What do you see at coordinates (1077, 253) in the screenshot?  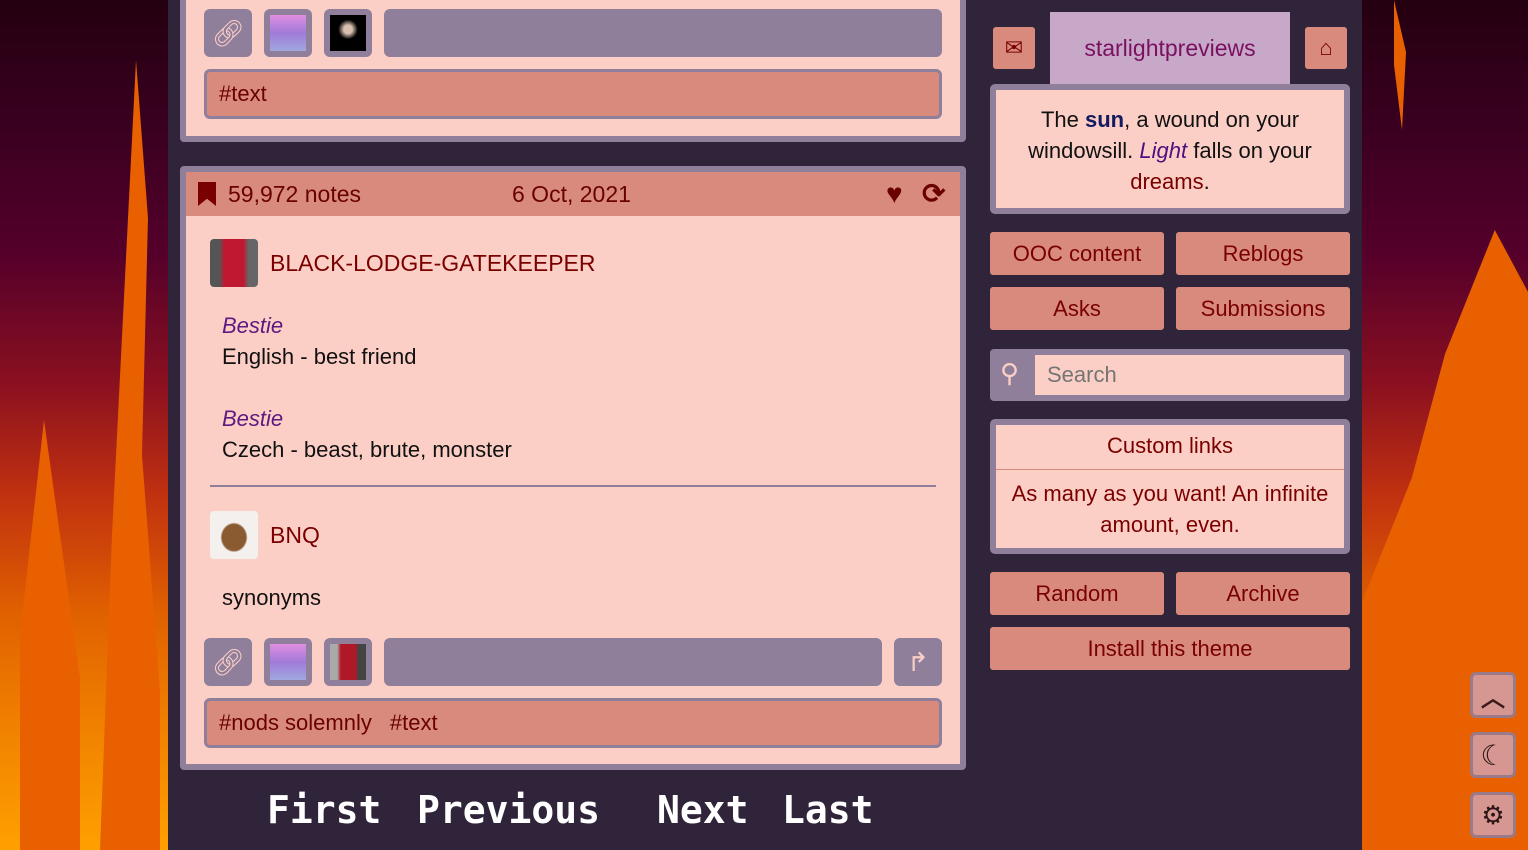 I see `ooc-content-button: OOC content` at bounding box center [1077, 253].